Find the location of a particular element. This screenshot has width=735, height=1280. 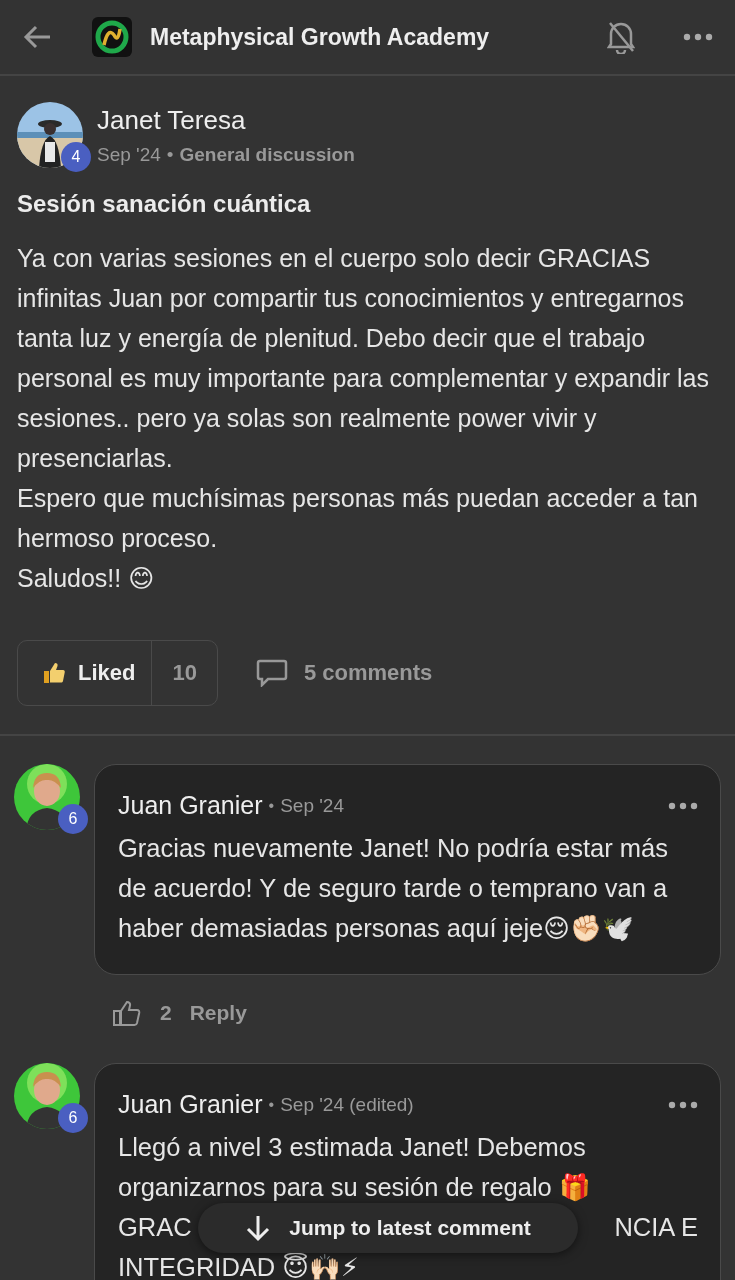

arrow-down-icon is located at coordinates (258, 1228).